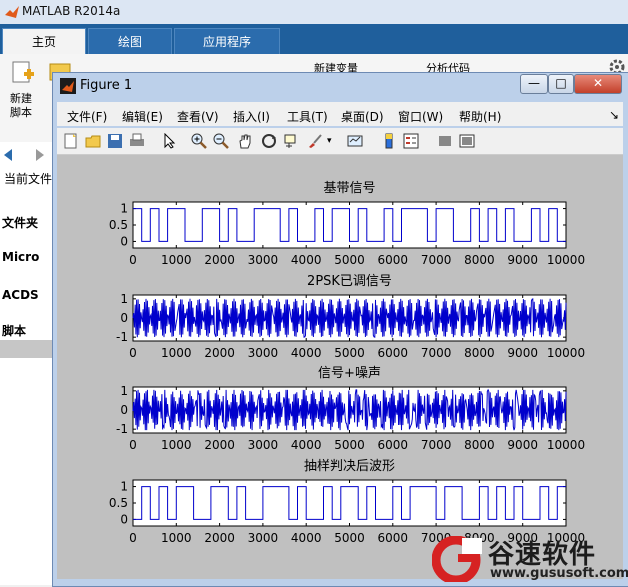 Image resolution: width=628 pixels, height=587 pixels. What do you see at coordinates (251, 116) in the screenshot?
I see `menu-insert: 插入(I)` at bounding box center [251, 116].